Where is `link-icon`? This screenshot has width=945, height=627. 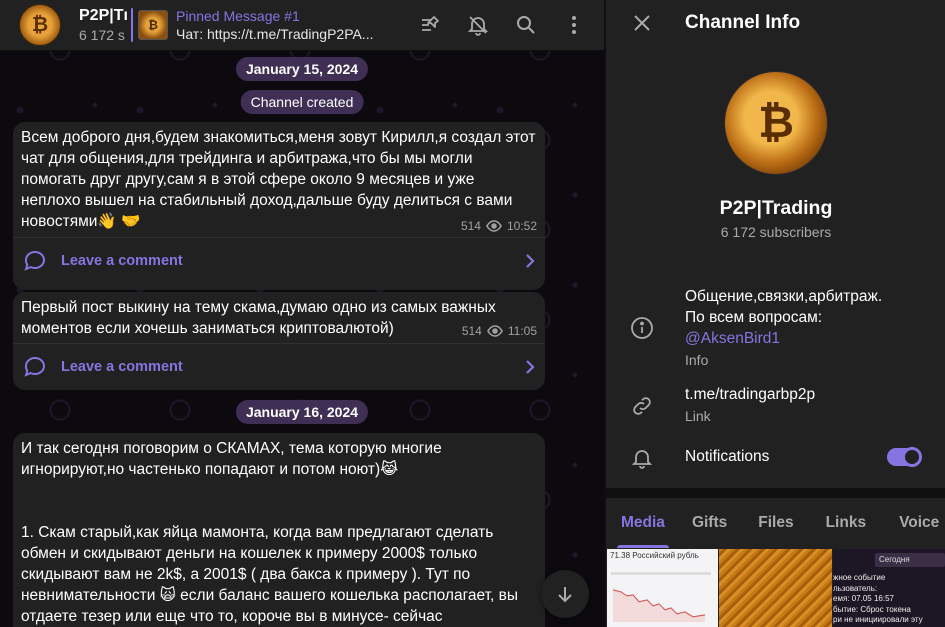 link-icon is located at coordinates (642, 406).